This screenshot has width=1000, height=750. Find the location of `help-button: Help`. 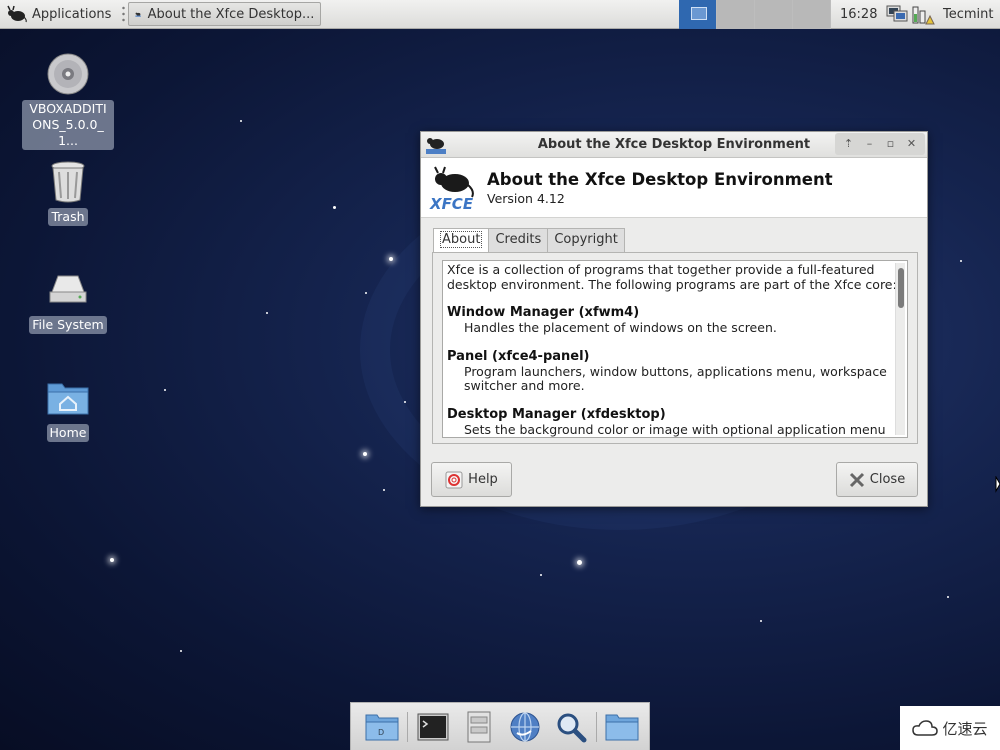

help-button: Help is located at coordinates (471, 479).